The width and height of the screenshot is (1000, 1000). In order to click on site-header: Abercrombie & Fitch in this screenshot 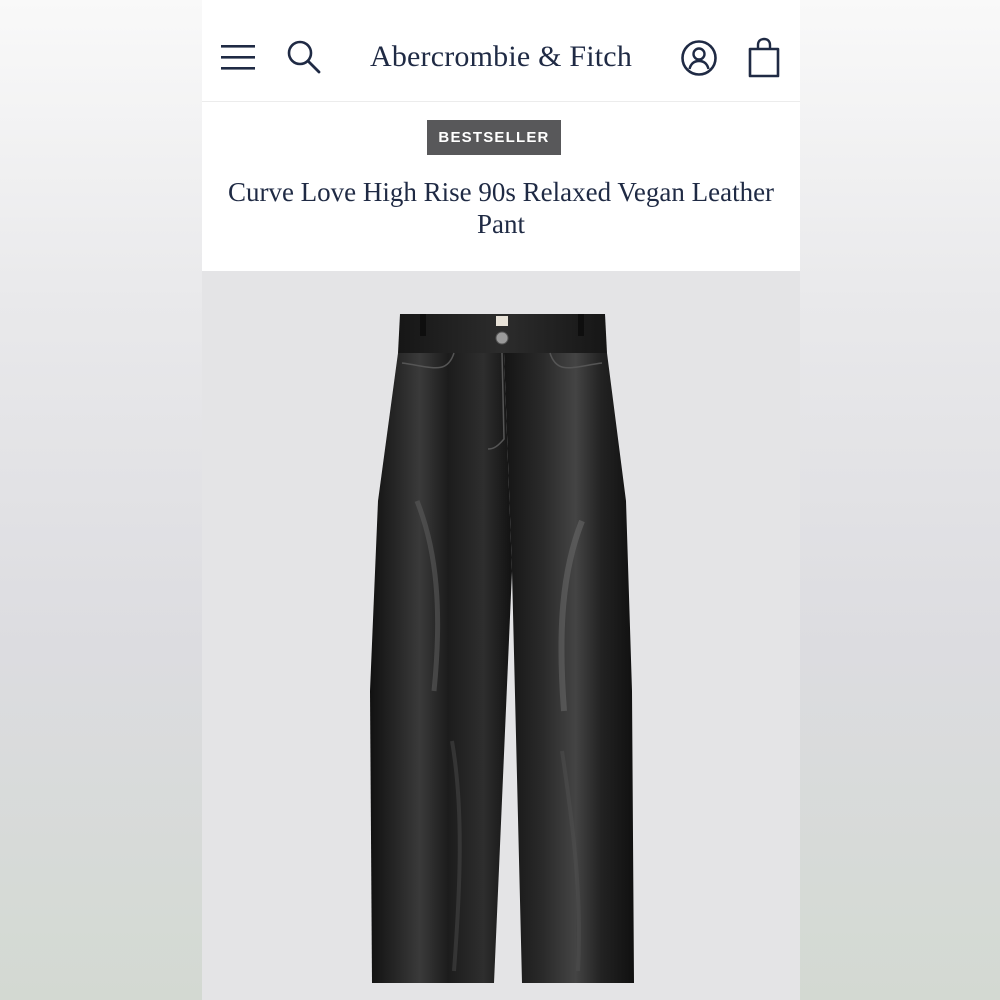, I will do `click(501, 51)`.